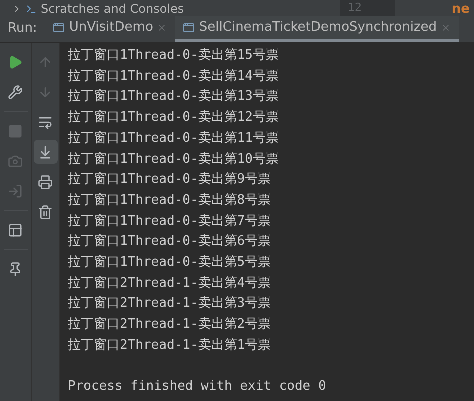  I want to click on console-line: 拉丁窗口1Thread-0-卖出第7号票, so click(170, 221).